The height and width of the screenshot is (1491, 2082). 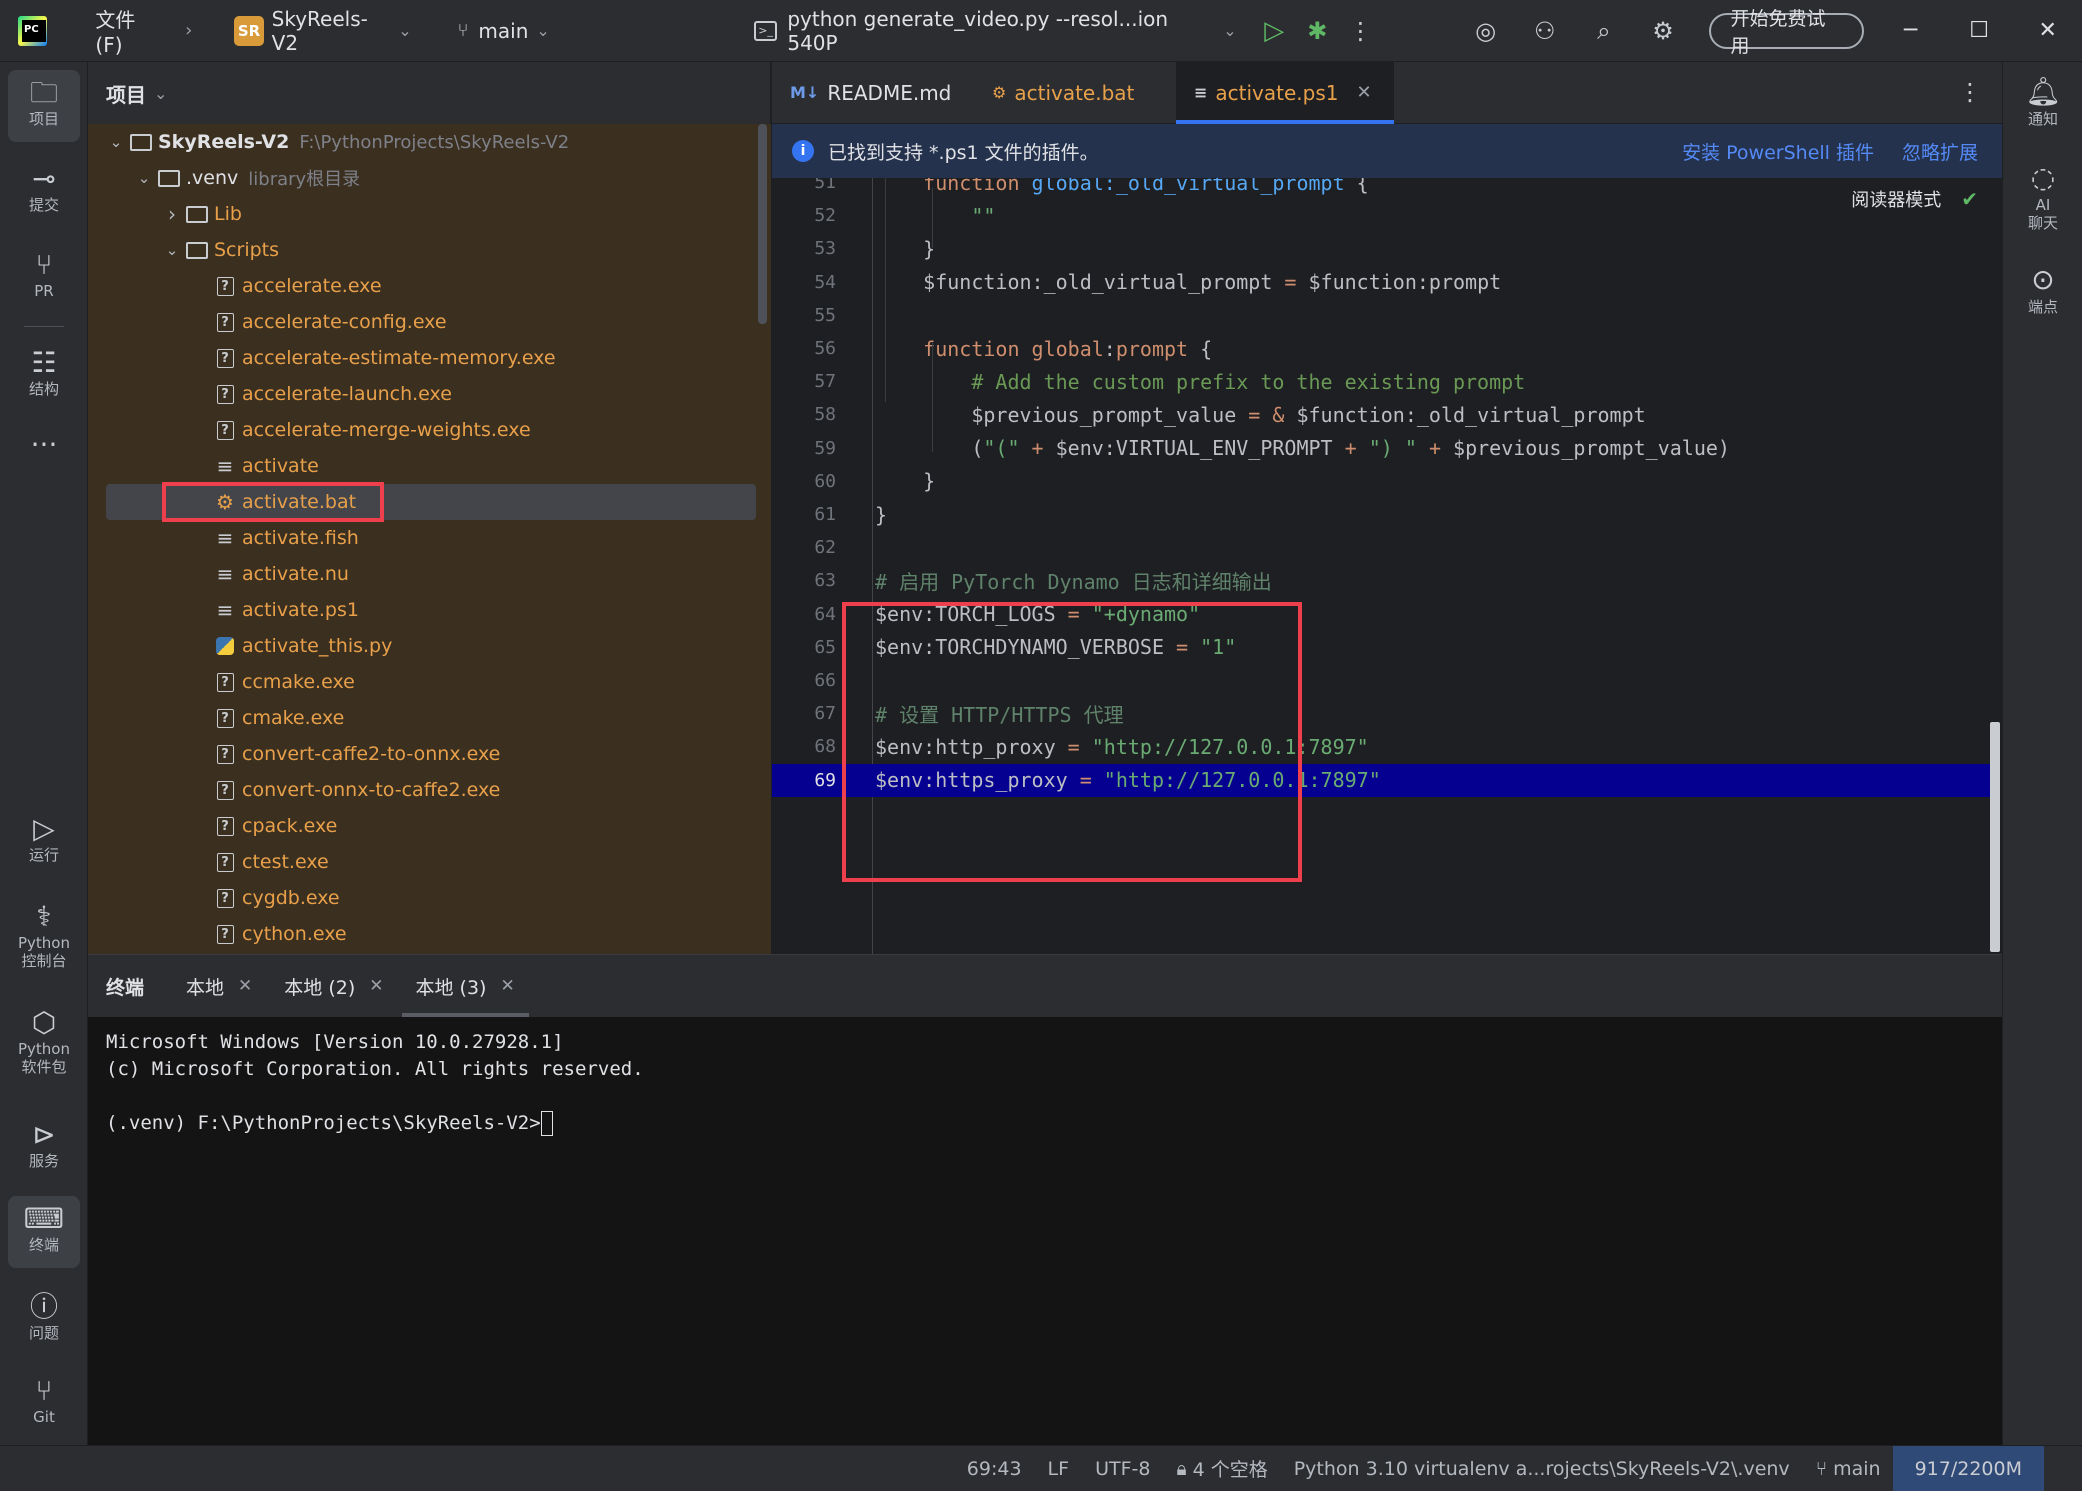 I want to click on line-number: 62, so click(x=808, y=547).